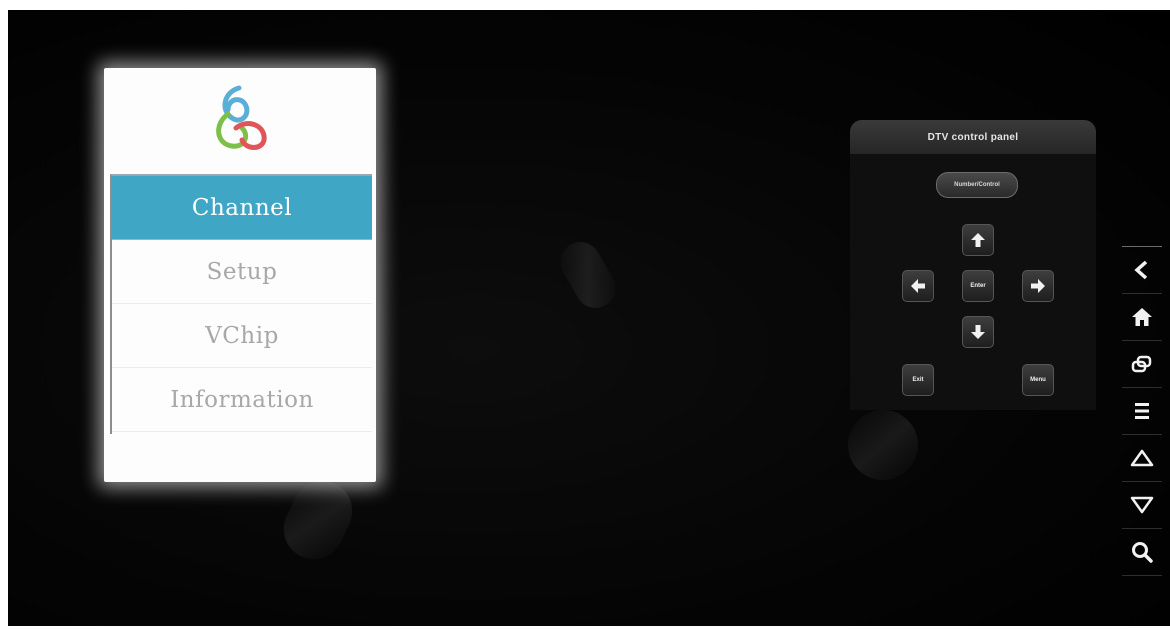  What do you see at coordinates (242, 400) in the screenshot?
I see `menu-item-information: Information` at bounding box center [242, 400].